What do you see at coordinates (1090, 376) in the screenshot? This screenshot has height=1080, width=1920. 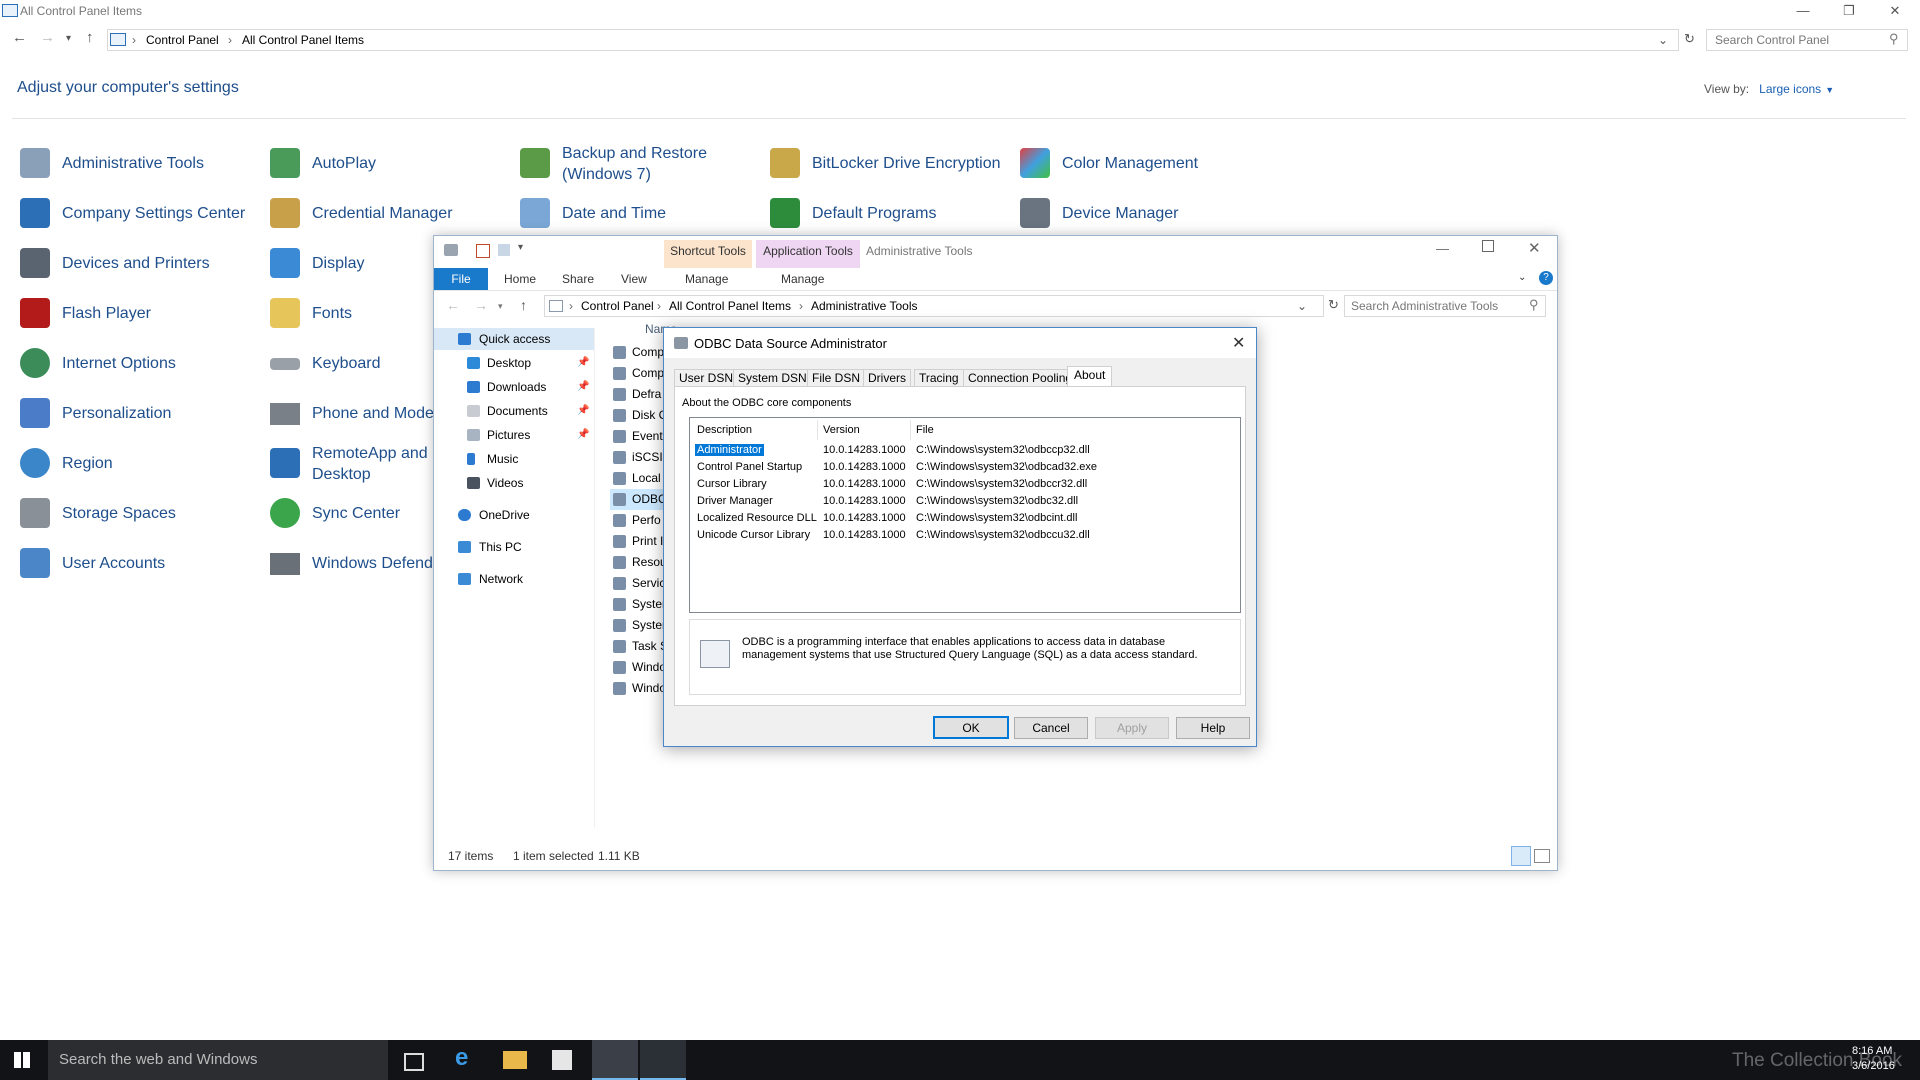 I see `tab-about: About` at bounding box center [1090, 376].